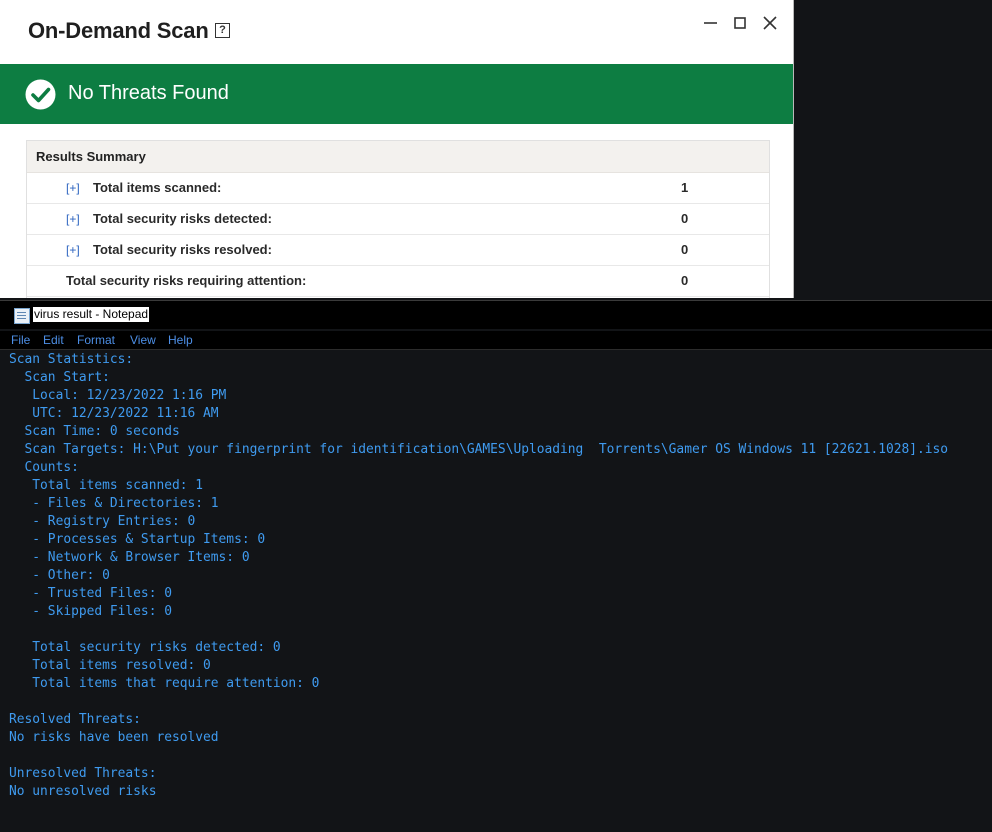  Describe the element at coordinates (398, 188) in the screenshot. I see `result-row-items-scanned: [+] Total items scanned: 1` at that location.